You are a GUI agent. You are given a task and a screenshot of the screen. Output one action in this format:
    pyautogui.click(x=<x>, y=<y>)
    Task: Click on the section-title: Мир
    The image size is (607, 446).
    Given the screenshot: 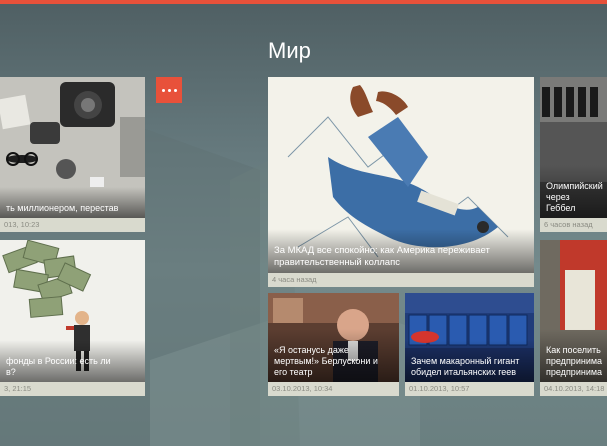 What is the action you would take?
    pyautogui.click(x=289, y=51)
    